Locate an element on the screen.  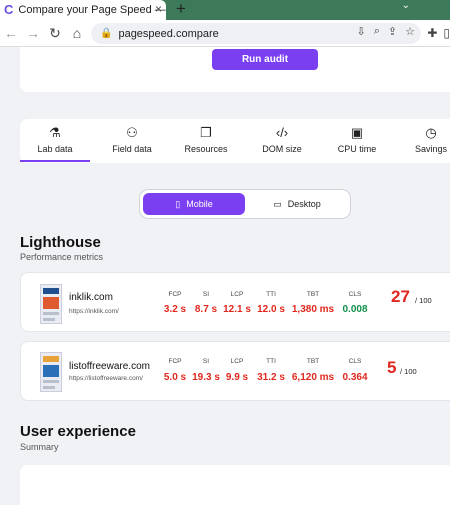
new-tab-button: + is located at coordinates (181, 10).